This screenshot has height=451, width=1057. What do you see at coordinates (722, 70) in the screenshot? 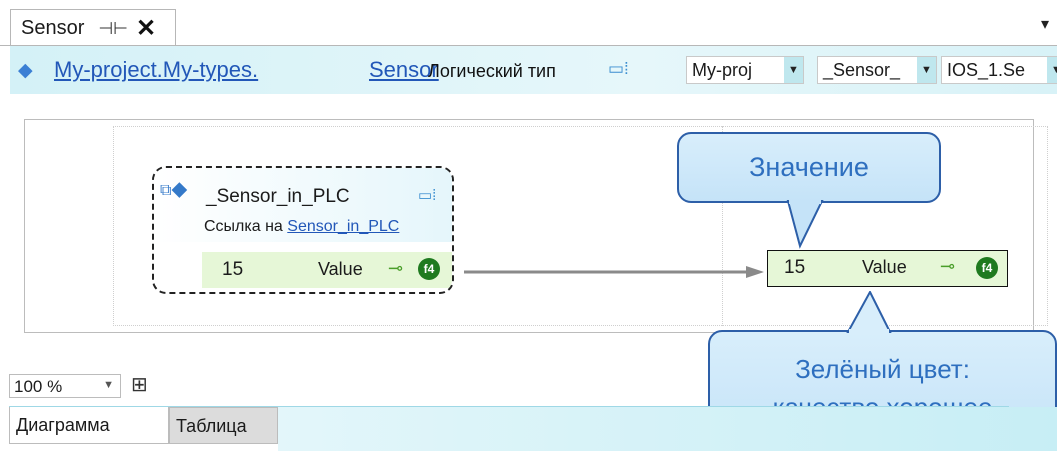
I see `project-combo-value: My-proj` at bounding box center [722, 70].